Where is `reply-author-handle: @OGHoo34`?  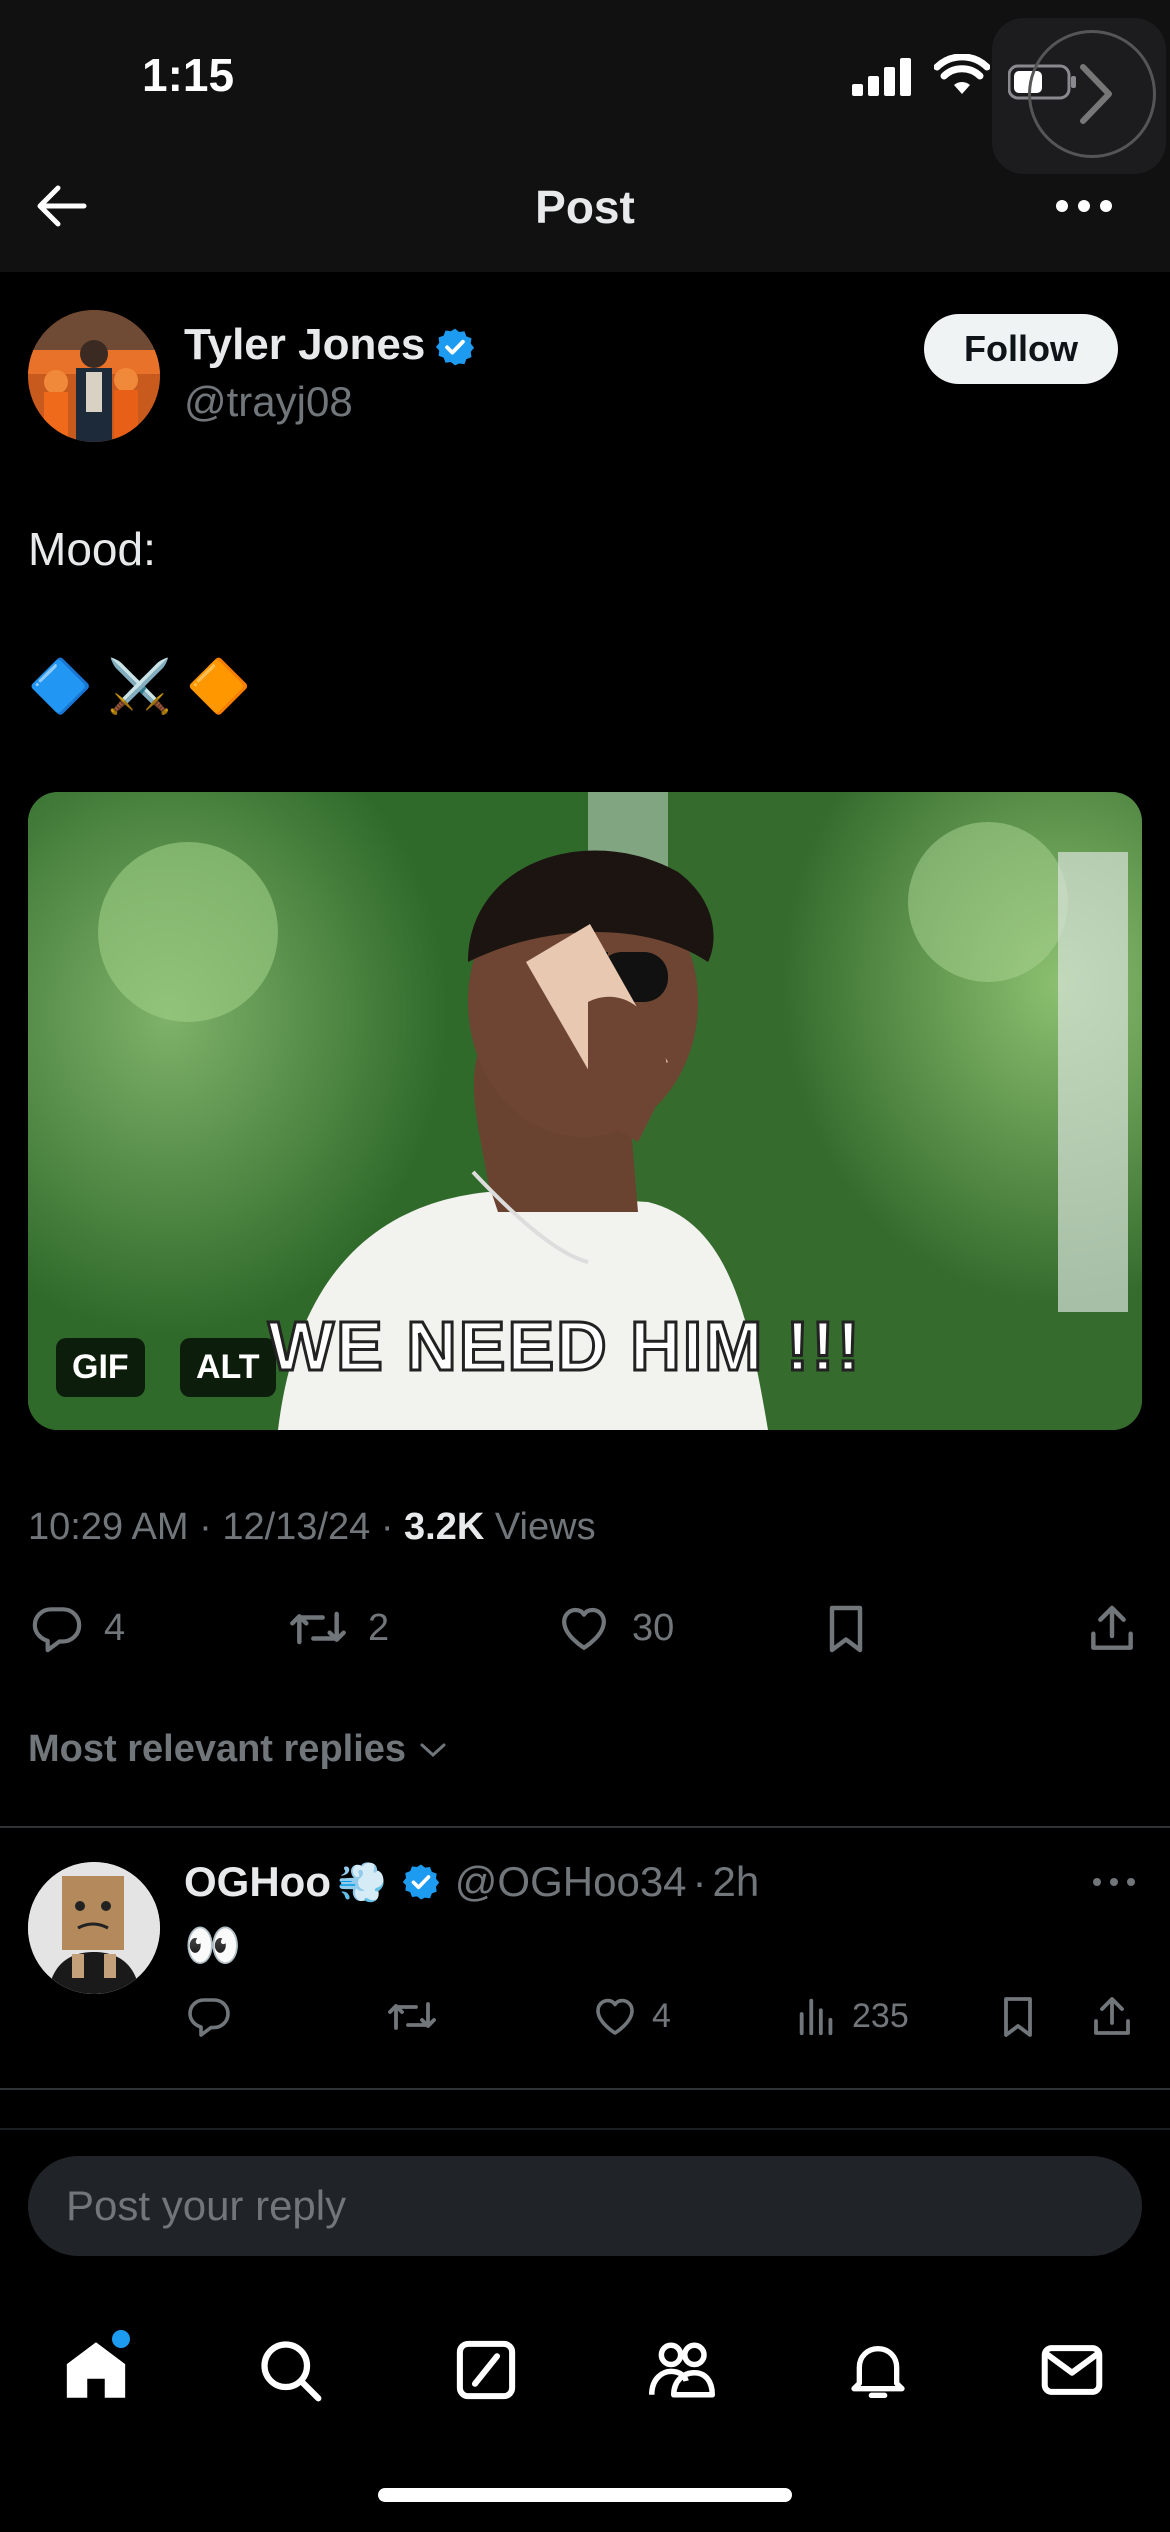 reply-author-handle: @OGHoo34 is located at coordinates (571, 1882).